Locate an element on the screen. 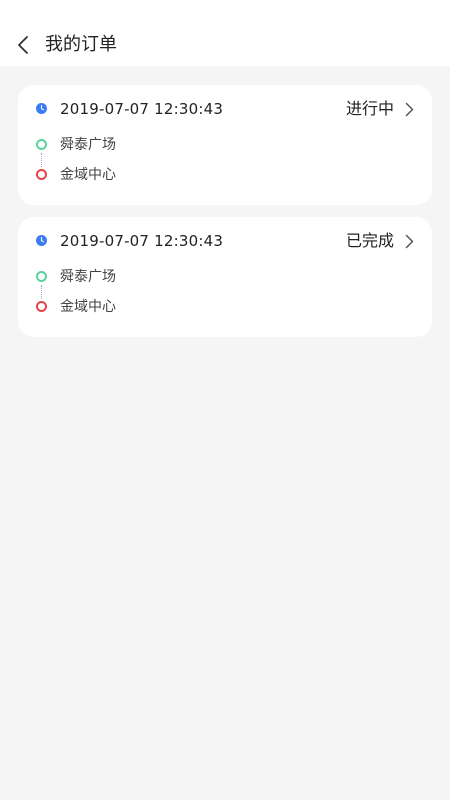 Image resolution: width=450 pixels, height=800 pixels. order-card: 2019-07-07 12:30:43 已完成 舜泰广场 金域中心 is located at coordinates (225, 277).